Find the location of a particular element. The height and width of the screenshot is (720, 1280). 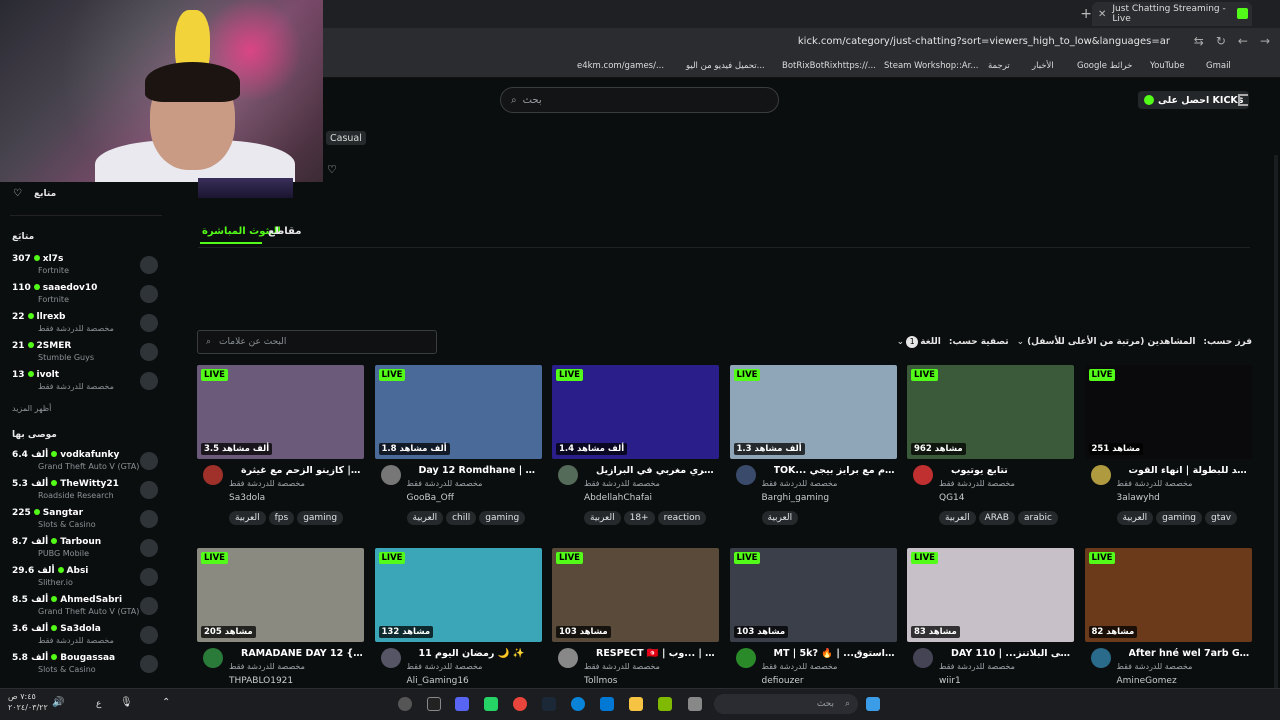

stream-thumbnail: LIVE 1.3 ألف مشاهد is located at coordinates (813, 412).